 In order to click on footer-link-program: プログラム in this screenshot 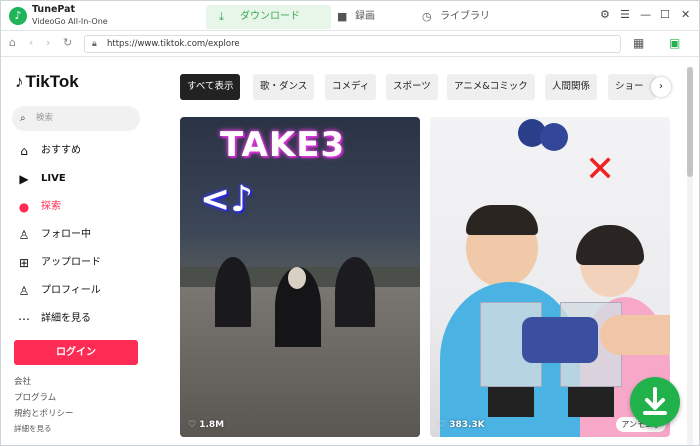, I will do `click(35, 397)`.